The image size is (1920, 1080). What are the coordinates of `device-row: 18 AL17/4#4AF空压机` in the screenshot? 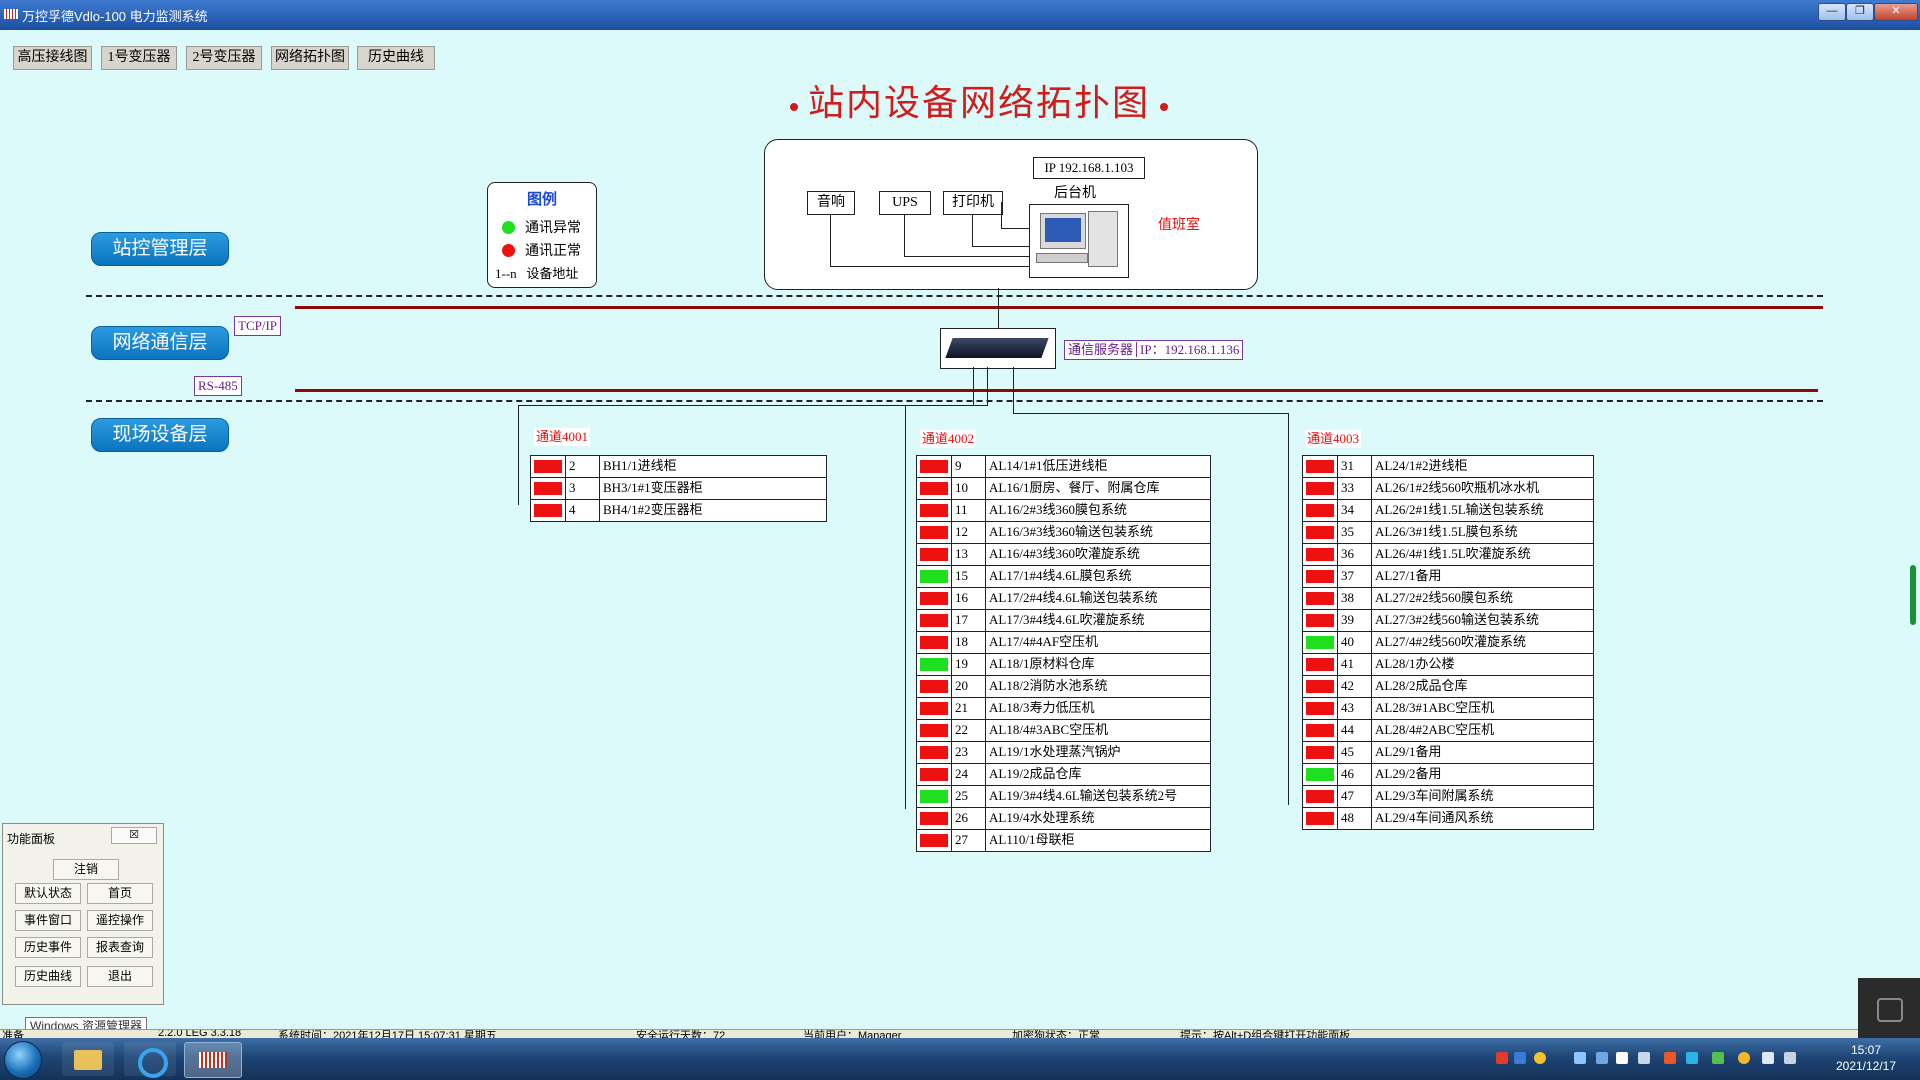 It's located at (1063, 643).